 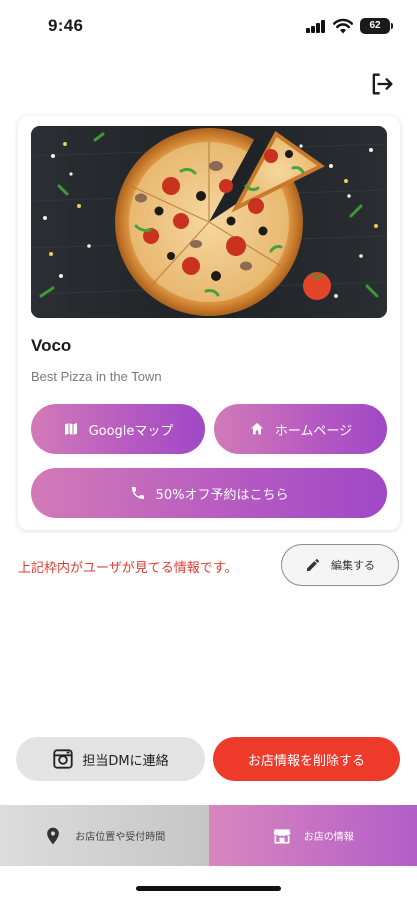 What do you see at coordinates (282, 836) in the screenshot?
I see `storefront-icon` at bounding box center [282, 836].